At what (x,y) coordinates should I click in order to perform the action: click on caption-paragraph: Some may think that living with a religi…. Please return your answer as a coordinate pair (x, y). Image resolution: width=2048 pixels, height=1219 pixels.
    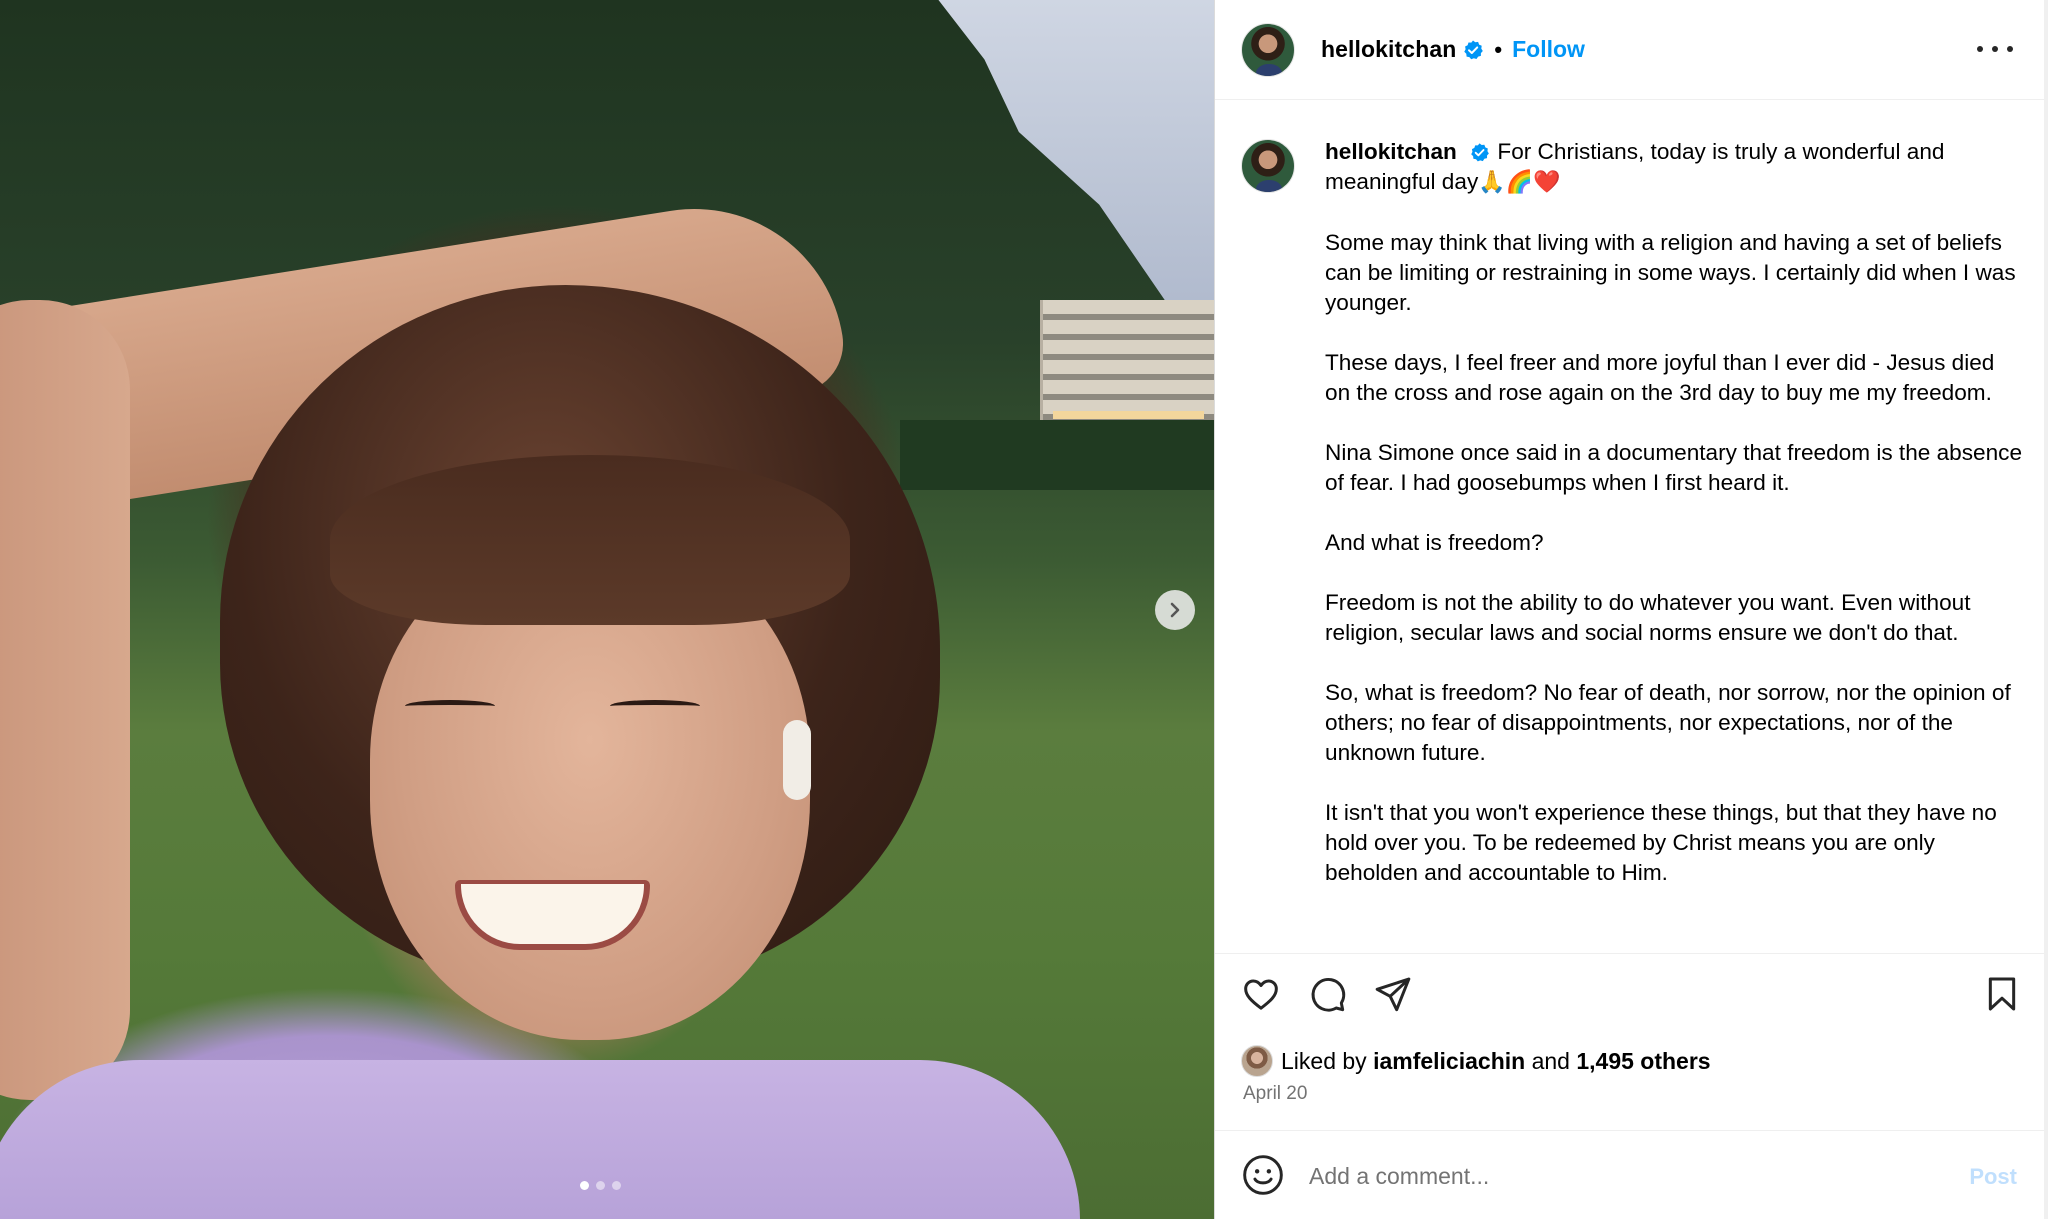
    Looking at the image, I should click on (1670, 272).